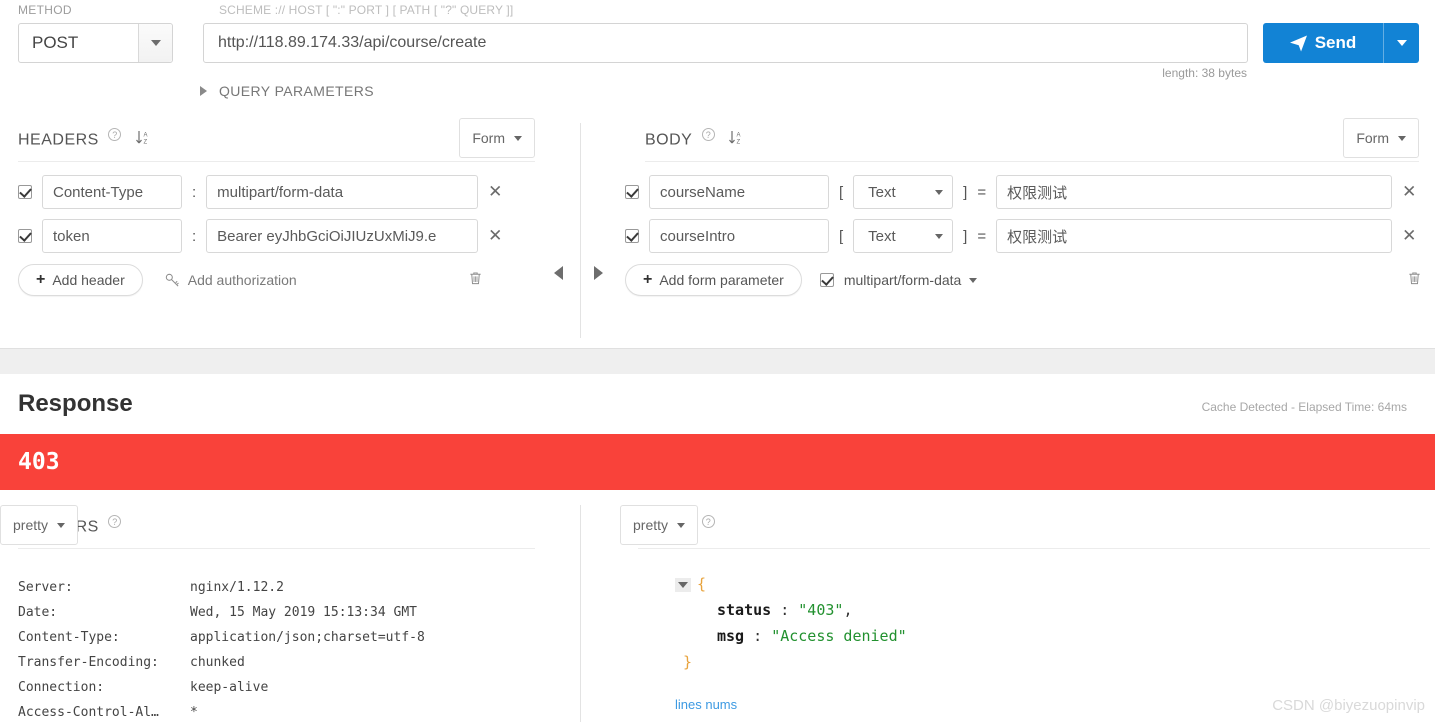 The width and height of the screenshot is (1435, 722). Describe the element at coordinates (1027, 280) in the screenshot. I see `request-body-actions: + Add form parameter multipart/form-data` at that location.